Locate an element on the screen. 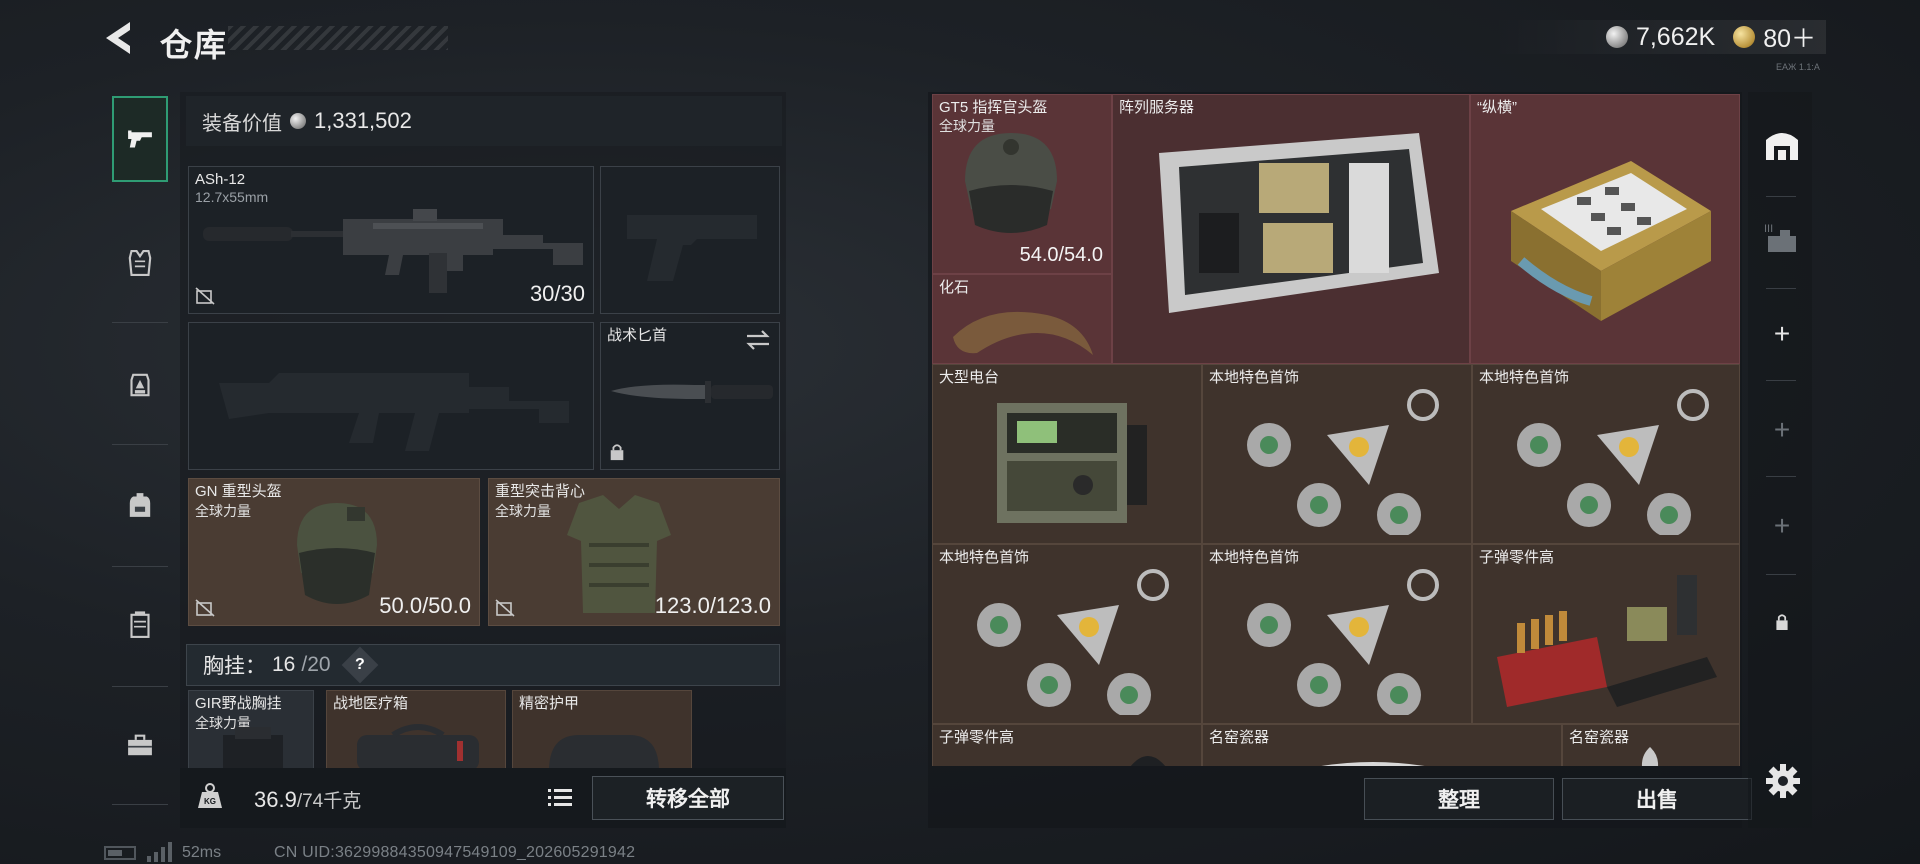  armor-slot: 重型突击背心 全球力量 123.0/123.0 is located at coordinates (634, 552).